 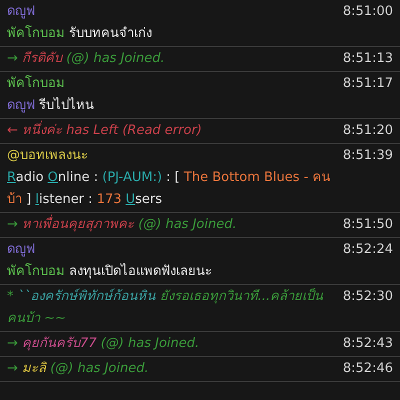 I want to click on sender-name: @บอทเพลงนะ, so click(x=47, y=156).